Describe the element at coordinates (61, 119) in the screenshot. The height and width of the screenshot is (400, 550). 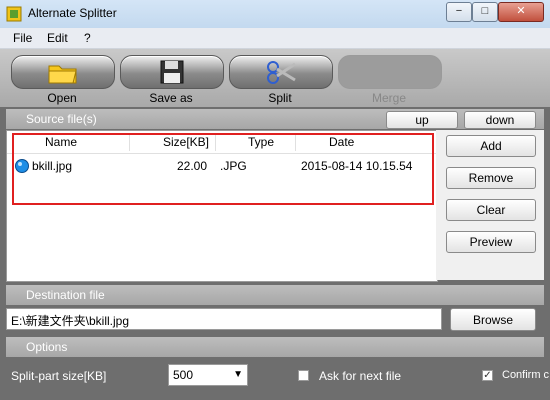
I see `source-files-title: Source file(s)` at that location.